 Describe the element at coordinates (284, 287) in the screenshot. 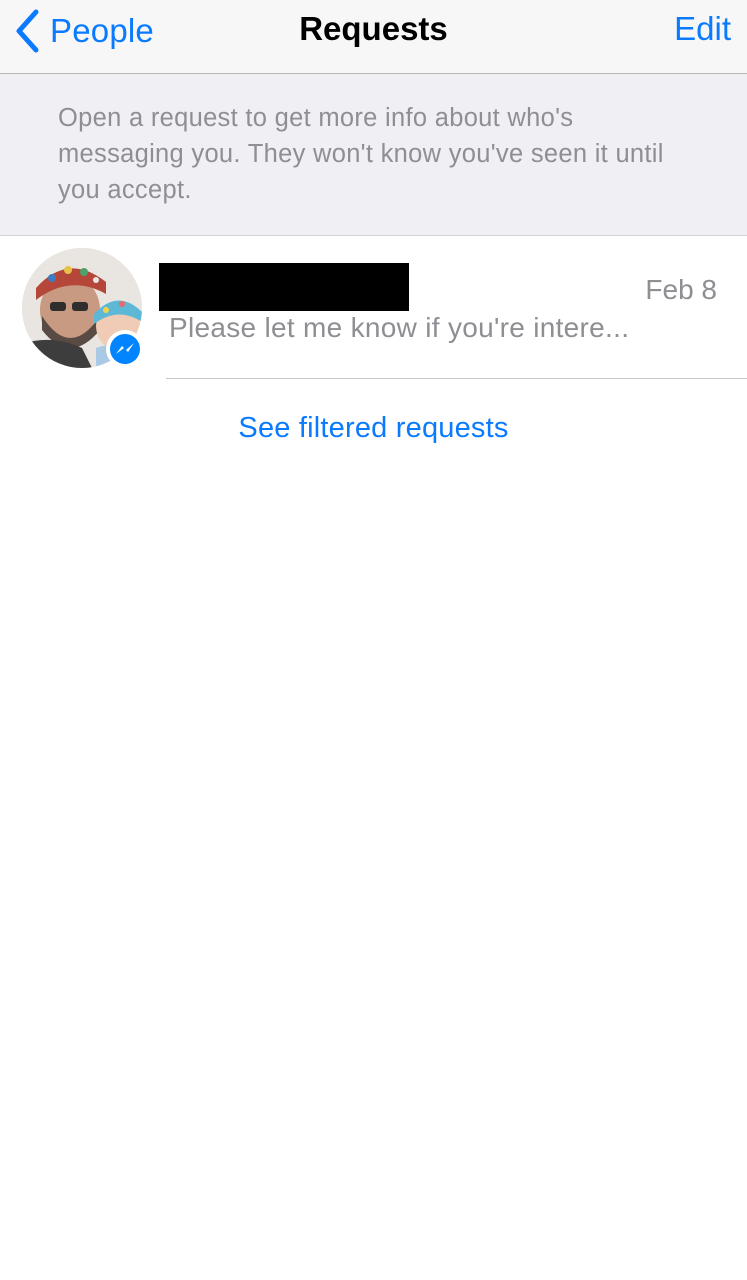

I see `redacted-sender-name` at that location.